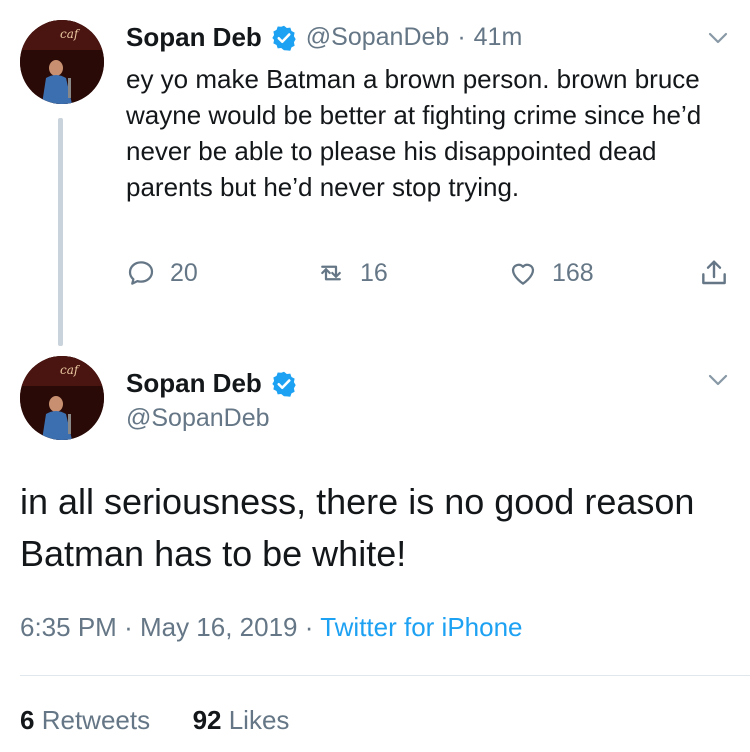 The width and height of the screenshot is (750, 752). Describe the element at coordinates (154, 720) in the screenshot. I see `tweet-stats: 6 Retweets 92 Likes` at that location.